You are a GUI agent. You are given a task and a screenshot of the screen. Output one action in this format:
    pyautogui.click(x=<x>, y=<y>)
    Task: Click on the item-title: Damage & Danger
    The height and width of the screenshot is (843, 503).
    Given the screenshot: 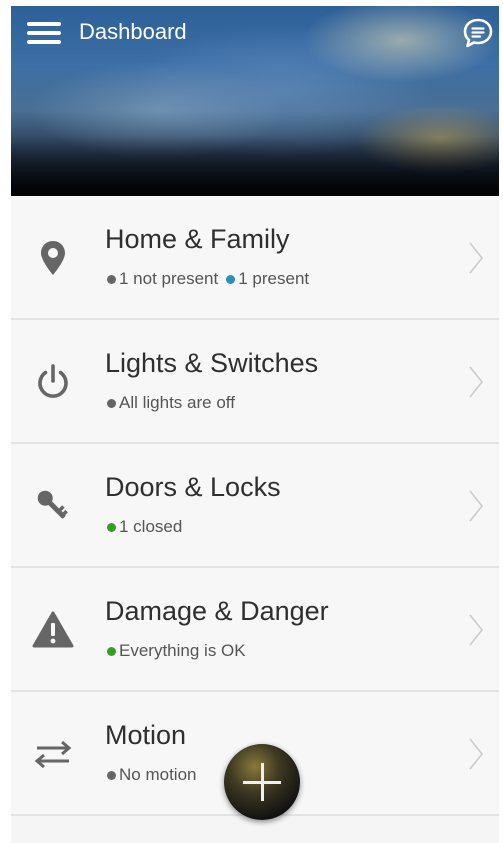 What is the action you would take?
    pyautogui.click(x=217, y=611)
    